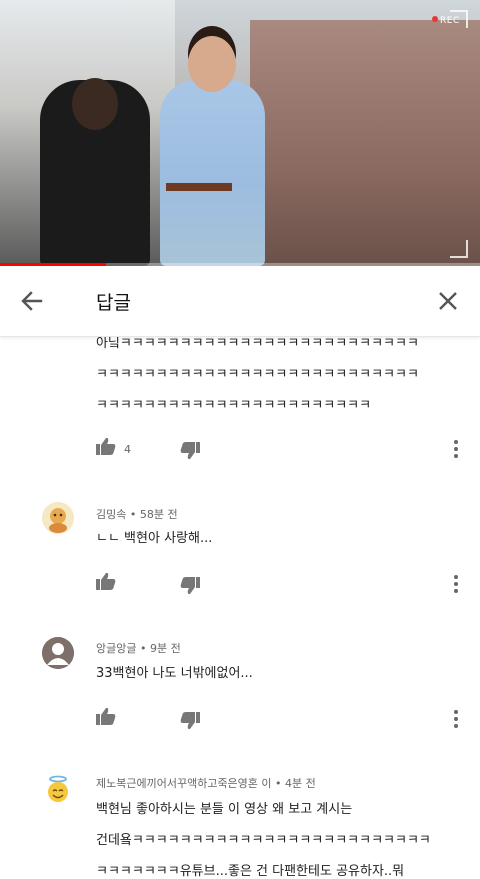 This screenshot has width=480, height=879. Describe the element at coordinates (111, 514) in the screenshot. I see `comment-author: 김밍속` at that location.